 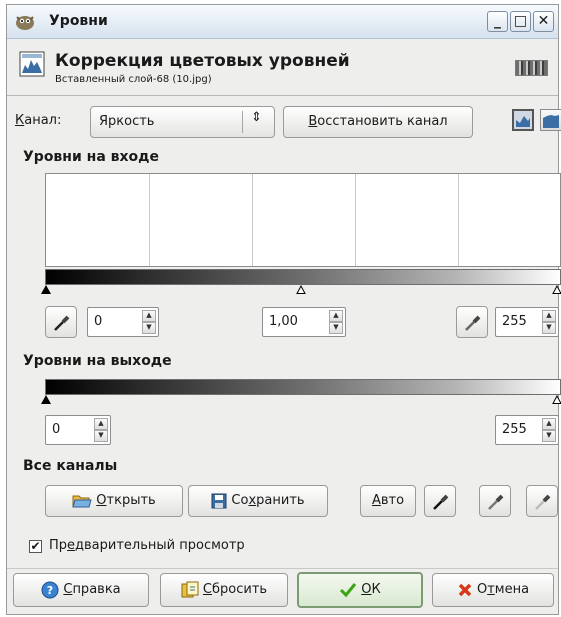 I want to click on gimp-icon, so click(x=25, y=23).